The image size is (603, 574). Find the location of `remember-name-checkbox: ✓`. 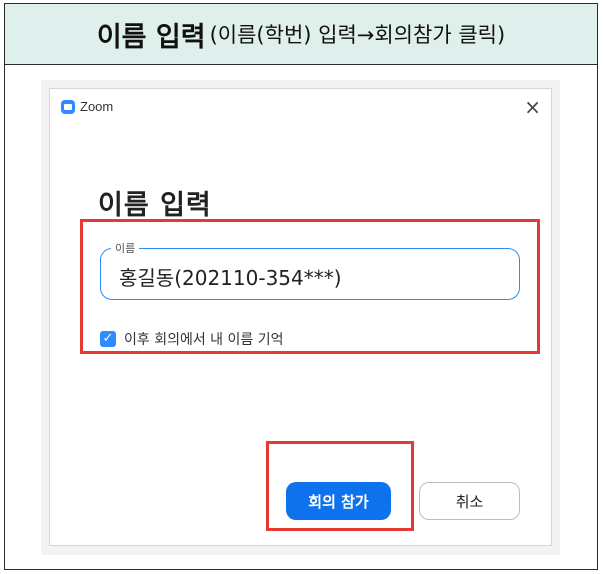

remember-name-checkbox: ✓ is located at coordinates (108, 339).